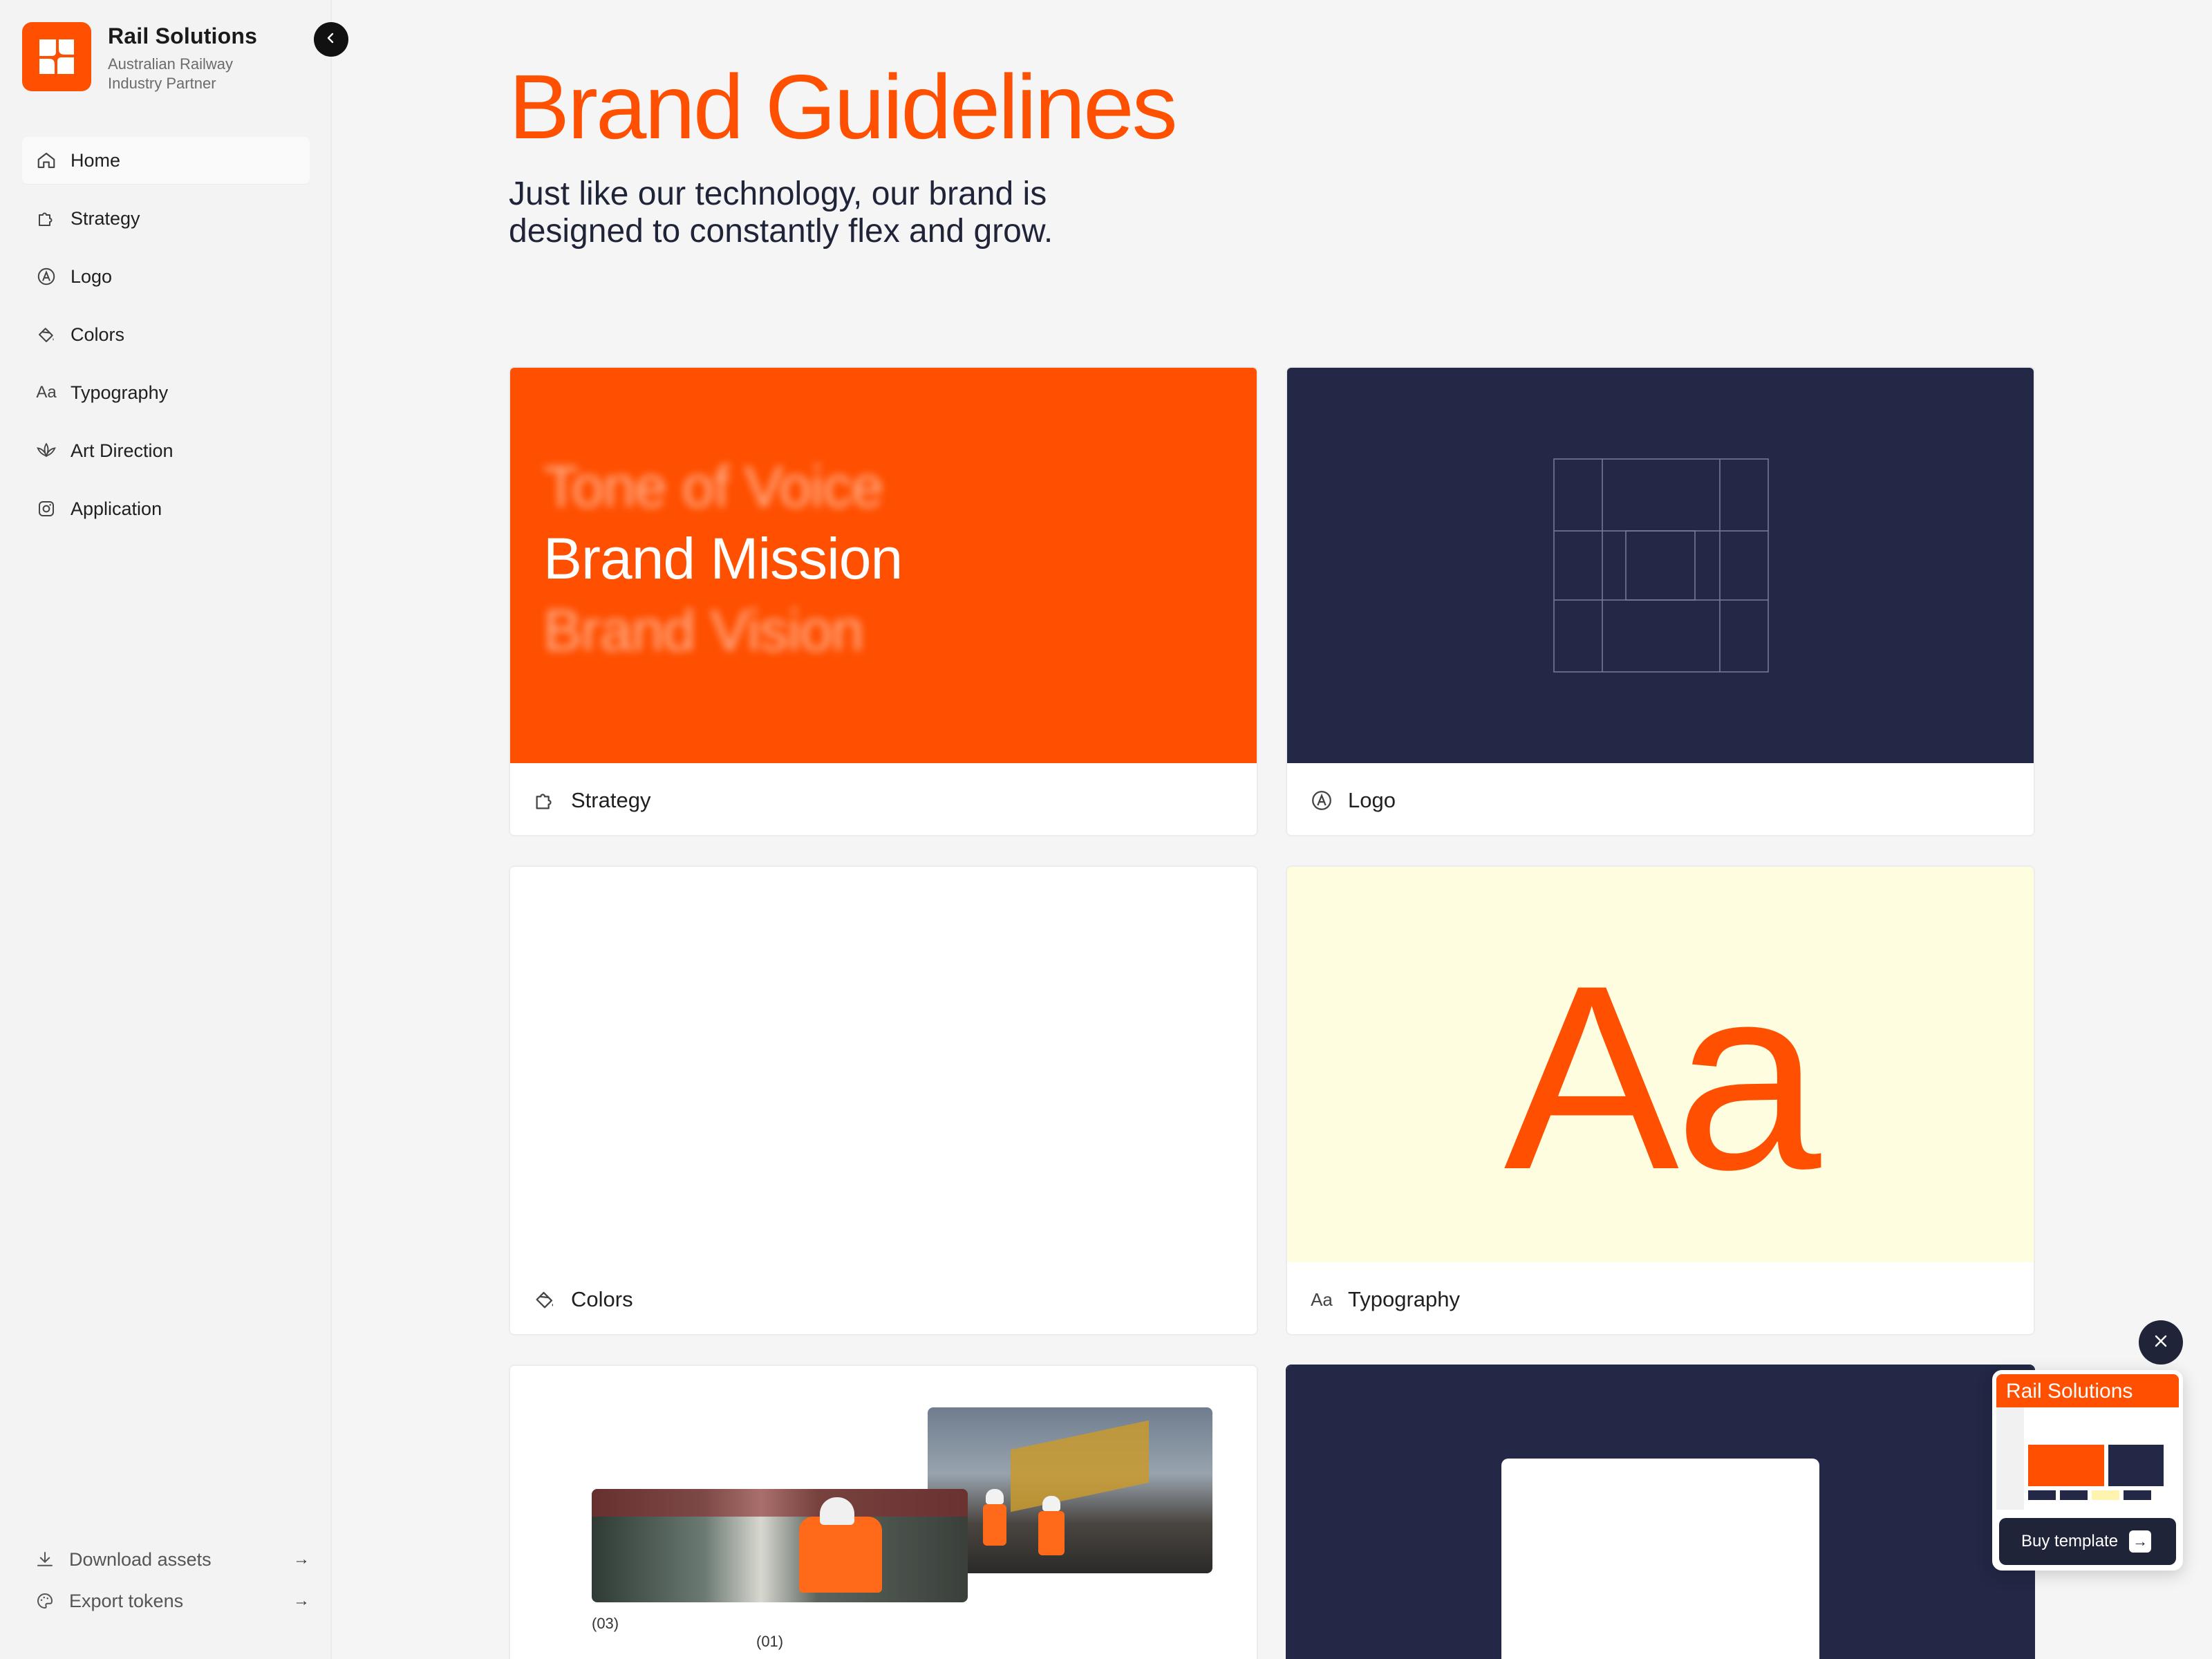  Describe the element at coordinates (611, 800) in the screenshot. I see `card-strategy-label: Strategy` at that location.